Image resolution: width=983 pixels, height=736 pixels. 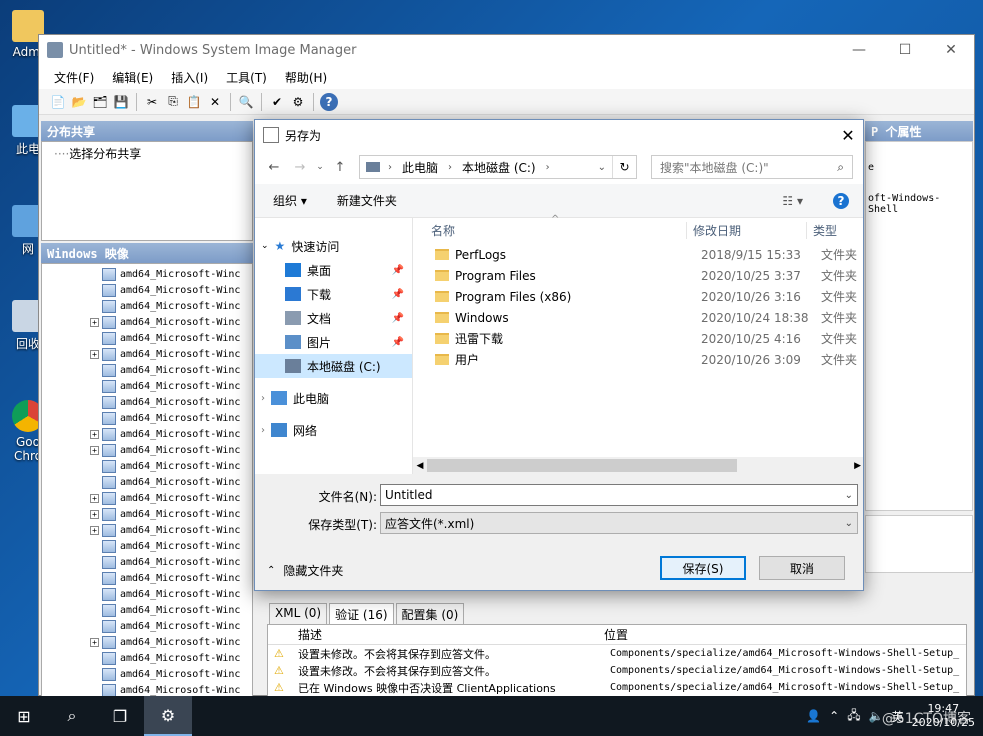 What do you see at coordinates (168, 716) in the screenshot?
I see `taskbar-wsim-app: ⚙` at bounding box center [168, 716].